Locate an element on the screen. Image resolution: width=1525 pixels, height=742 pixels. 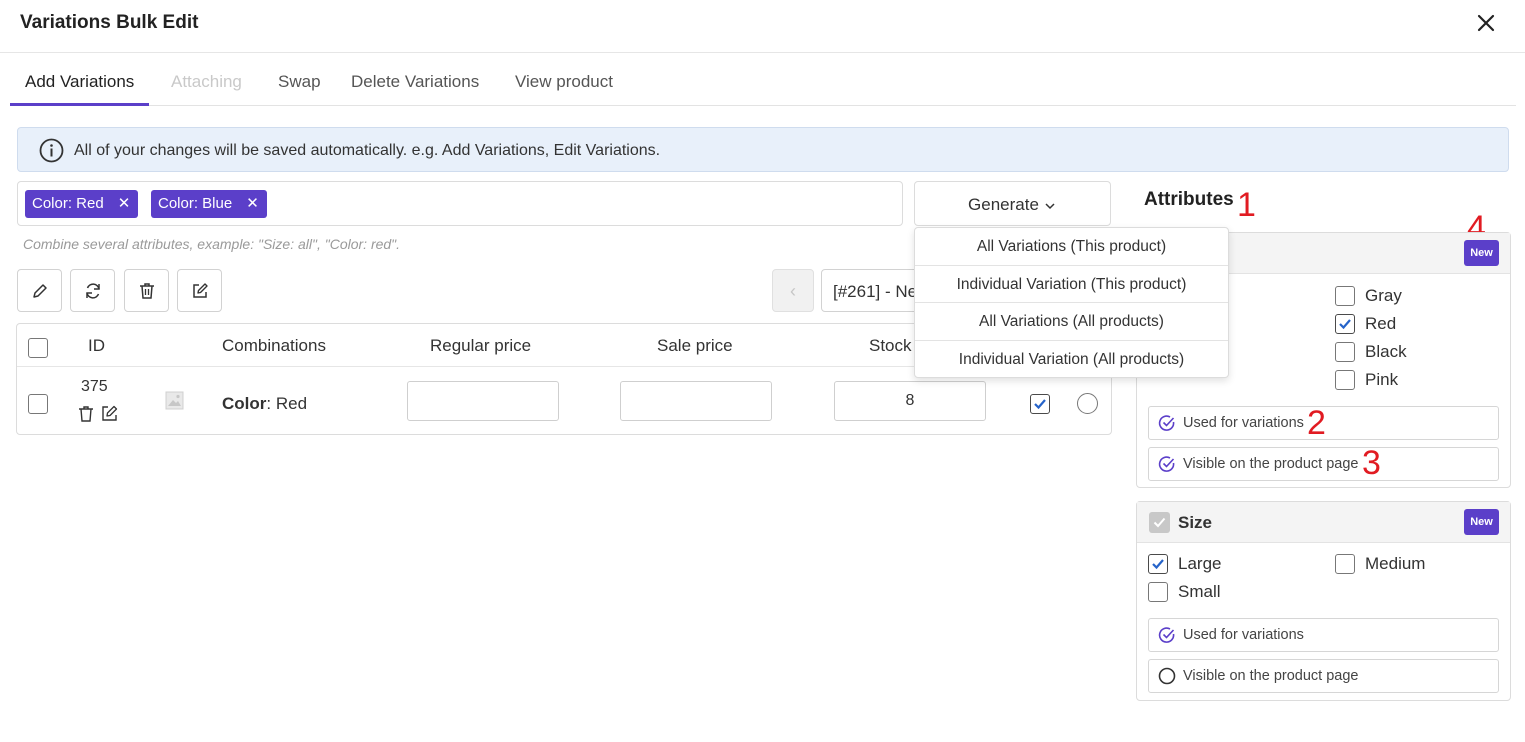
annotation-marker: 3 is located at coordinates (1371, 463).